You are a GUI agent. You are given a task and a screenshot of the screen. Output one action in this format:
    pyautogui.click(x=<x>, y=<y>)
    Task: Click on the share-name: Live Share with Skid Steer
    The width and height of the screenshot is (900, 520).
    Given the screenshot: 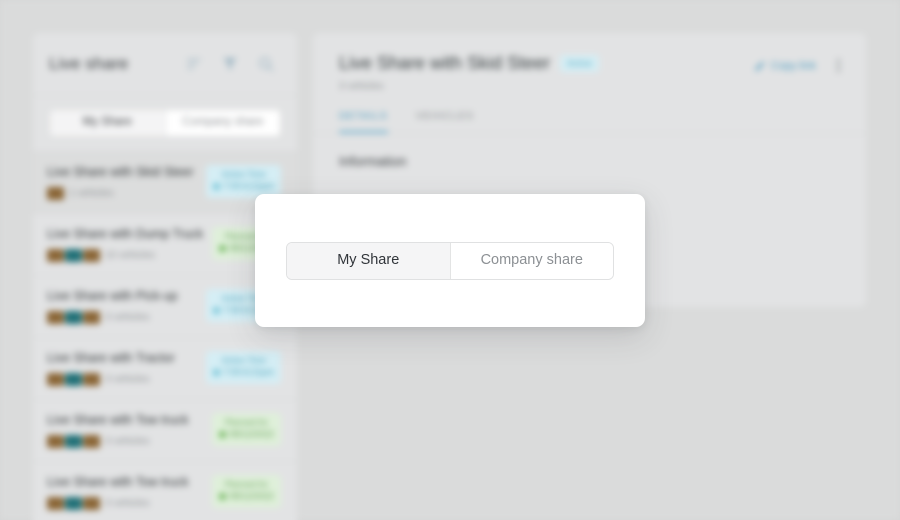 What is the action you would take?
    pyautogui.click(x=120, y=172)
    